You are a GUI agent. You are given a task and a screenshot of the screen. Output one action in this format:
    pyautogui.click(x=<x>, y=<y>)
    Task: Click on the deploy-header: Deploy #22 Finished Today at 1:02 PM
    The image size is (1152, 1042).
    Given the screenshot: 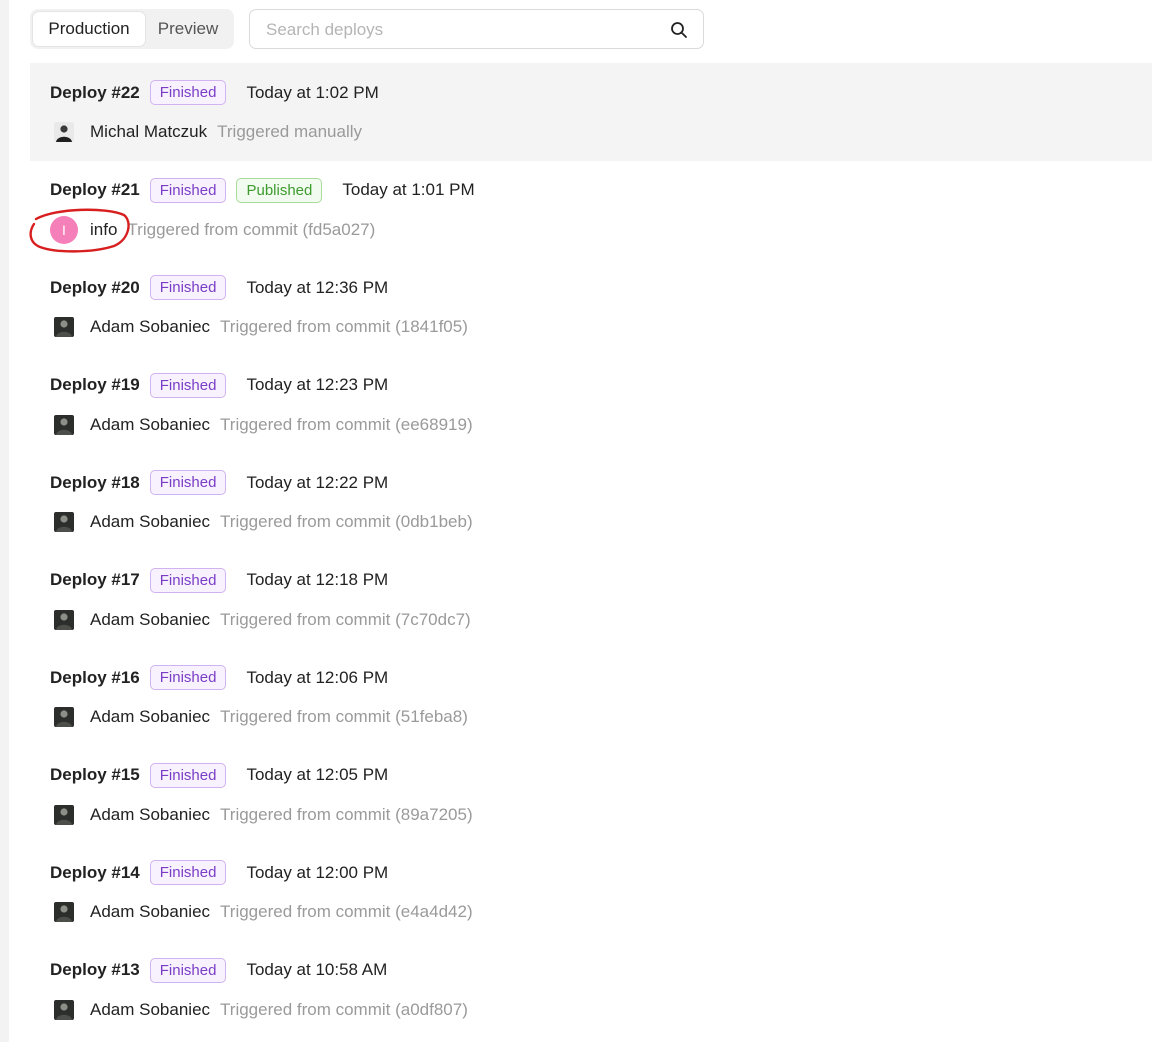 What is the action you would take?
    pyautogui.click(x=214, y=92)
    